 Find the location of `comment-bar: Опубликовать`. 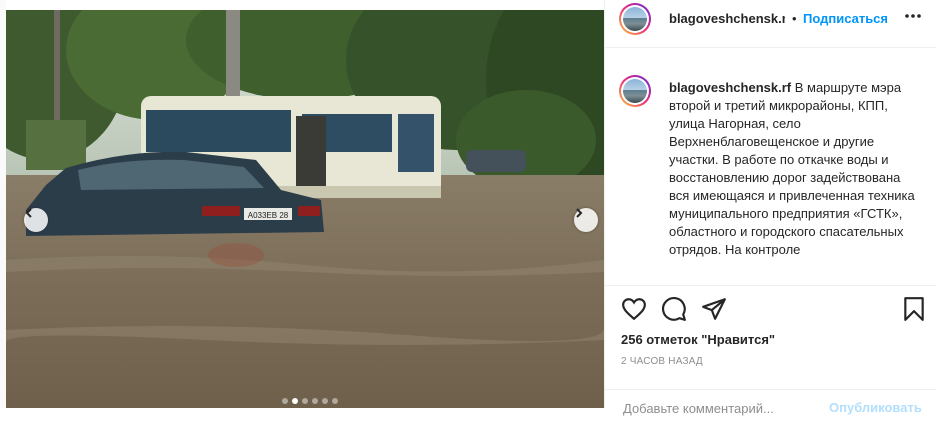

comment-bar: Опубликовать is located at coordinates (770, 409).